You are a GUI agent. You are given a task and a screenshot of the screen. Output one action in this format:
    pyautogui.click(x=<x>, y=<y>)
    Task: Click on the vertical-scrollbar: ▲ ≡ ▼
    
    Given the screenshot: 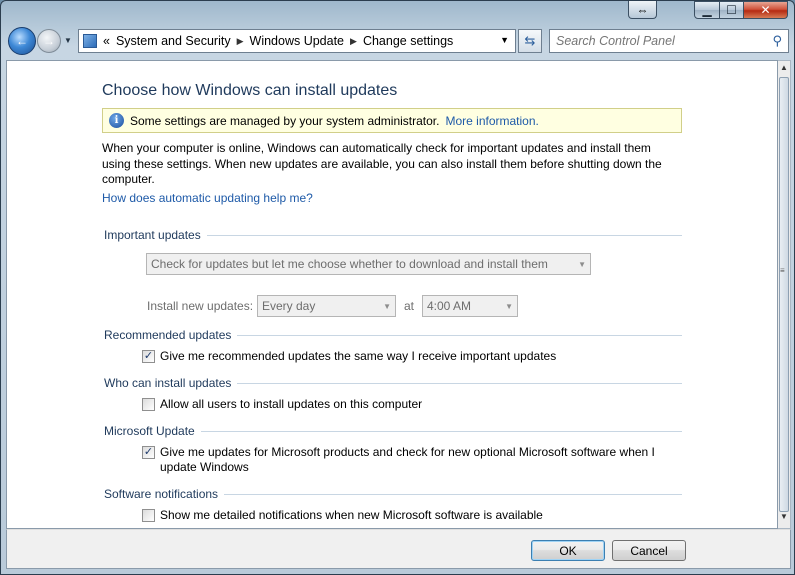 What is the action you would take?
    pyautogui.click(x=784, y=294)
    